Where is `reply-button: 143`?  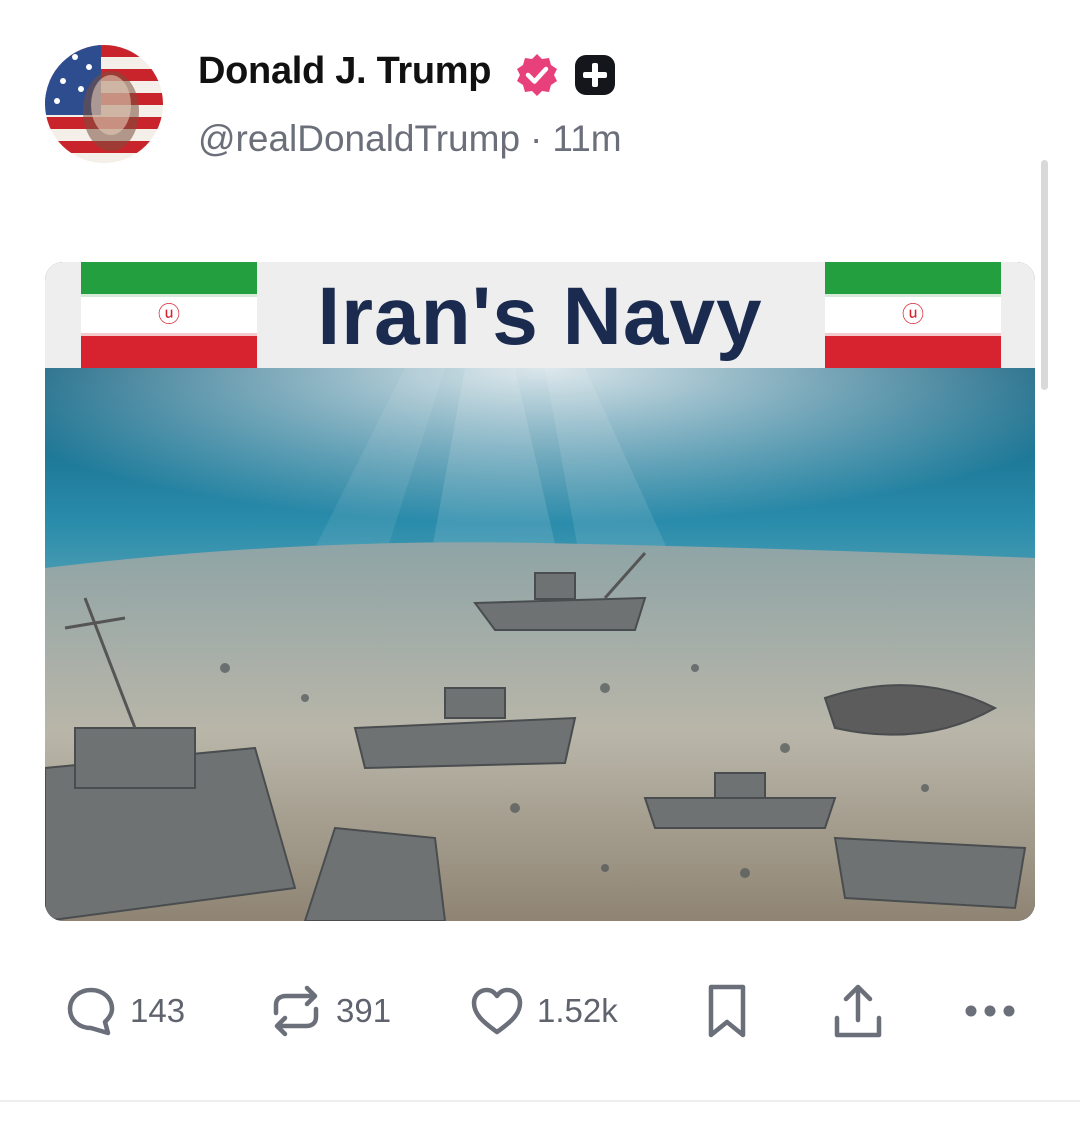
reply-button: 143 is located at coordinates (124, 1011).